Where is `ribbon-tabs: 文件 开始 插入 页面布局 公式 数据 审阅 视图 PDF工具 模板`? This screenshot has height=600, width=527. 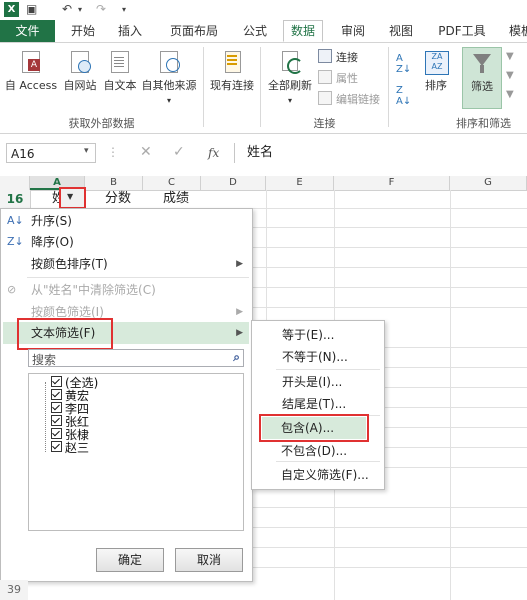
ribbon-tabs: 文件 开始 插入 页面布局 公式 数据 审阅 视图 PDF工具 模板 is located at coordinates (263, 31).